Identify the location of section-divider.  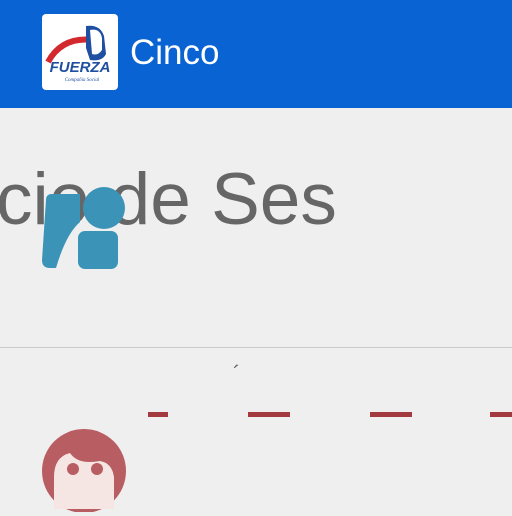
(256, 347).